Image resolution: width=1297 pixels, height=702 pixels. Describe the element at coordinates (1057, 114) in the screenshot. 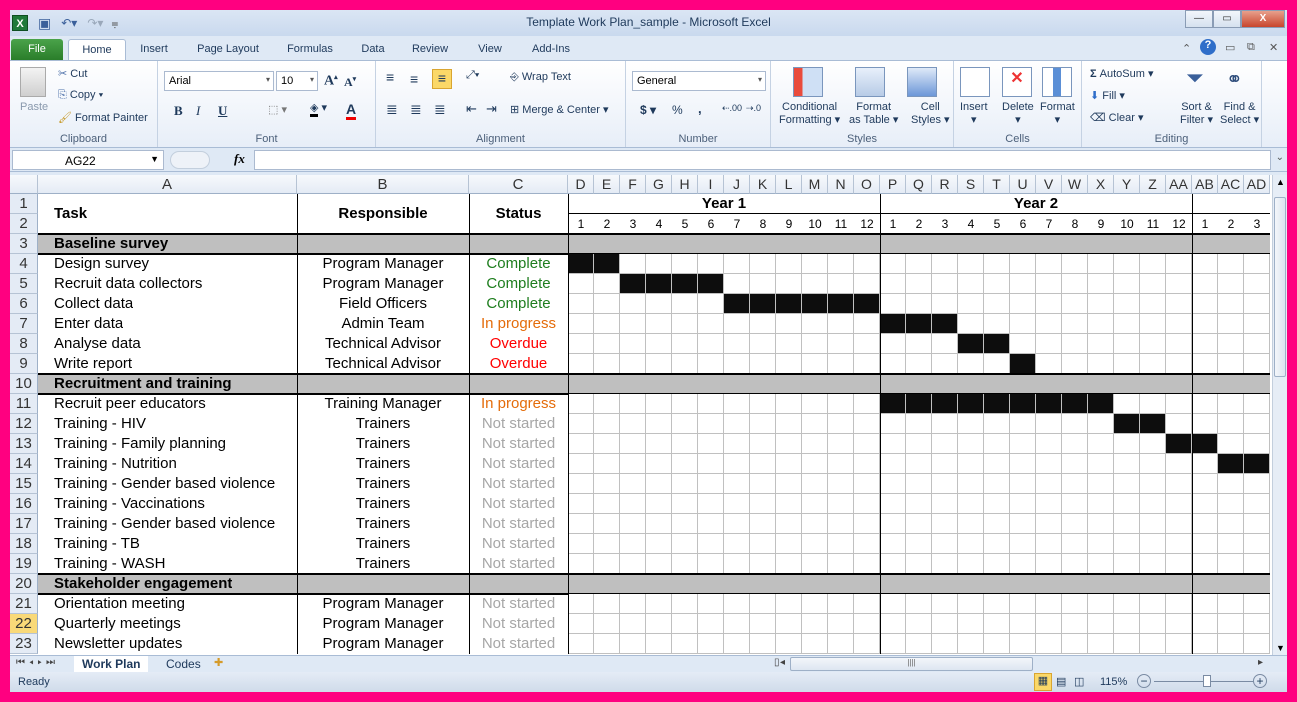

I see `format-button: Format ▾` at that location.